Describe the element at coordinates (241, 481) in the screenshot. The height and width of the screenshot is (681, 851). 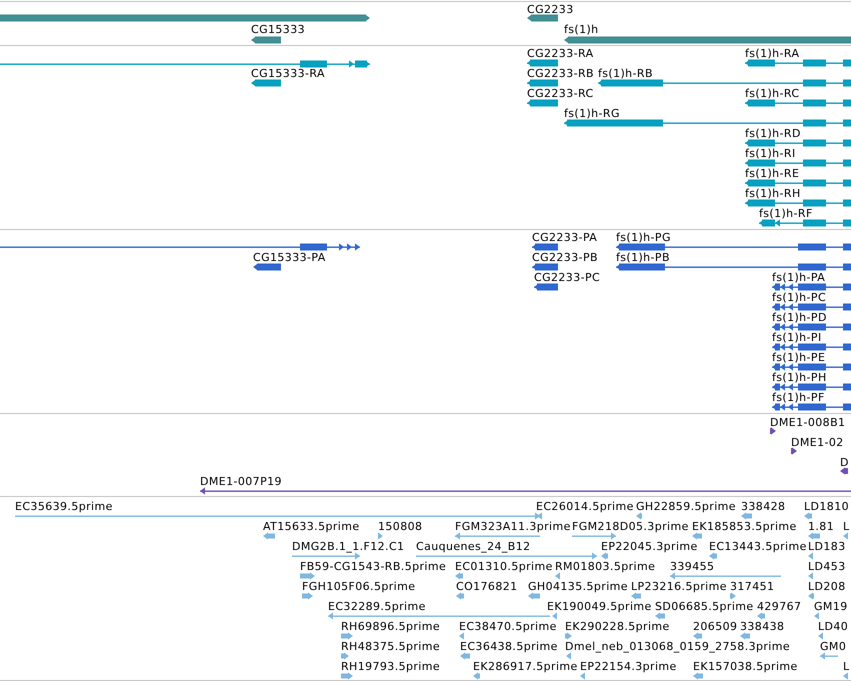
I see `feature-label: DME1-007P19` at that location.